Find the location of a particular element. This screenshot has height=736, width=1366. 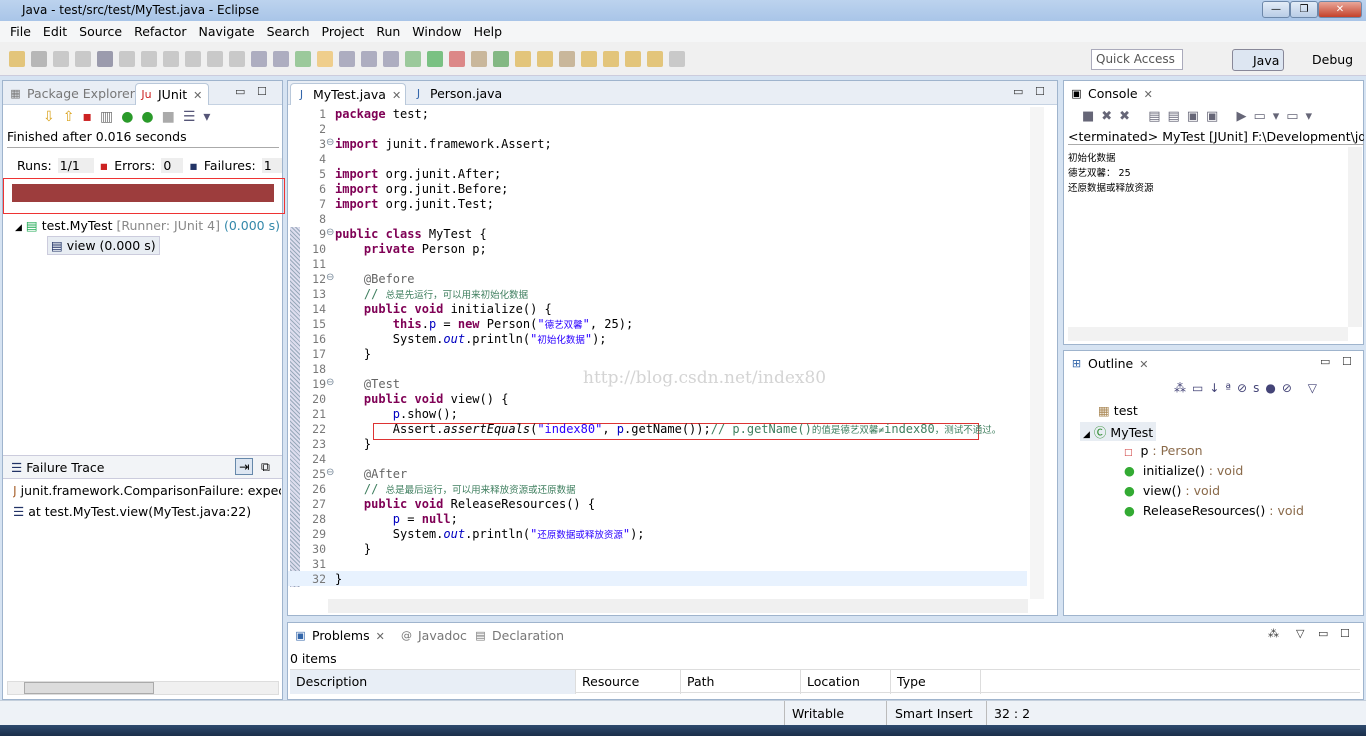

outline-item-method: ● initialize() : void is located at coordinates (1183, 470).